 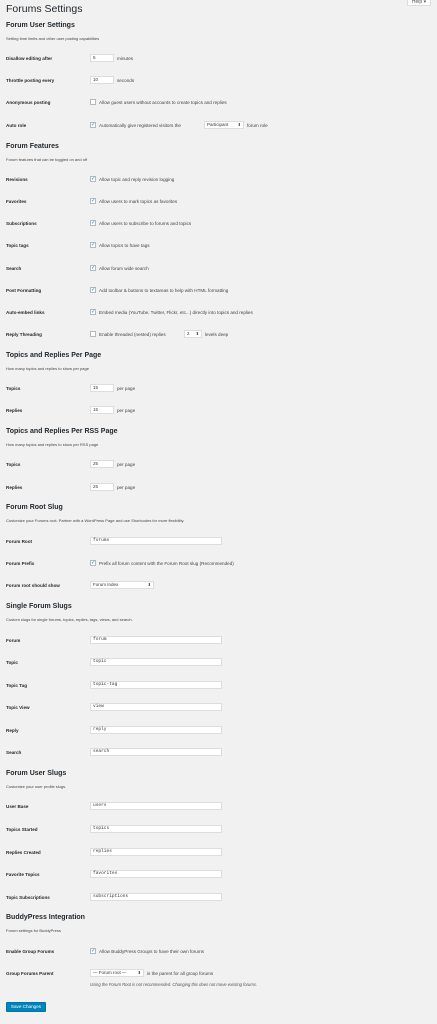 I want to click on slug-label: Topics Started, so click(x=22, y=829).